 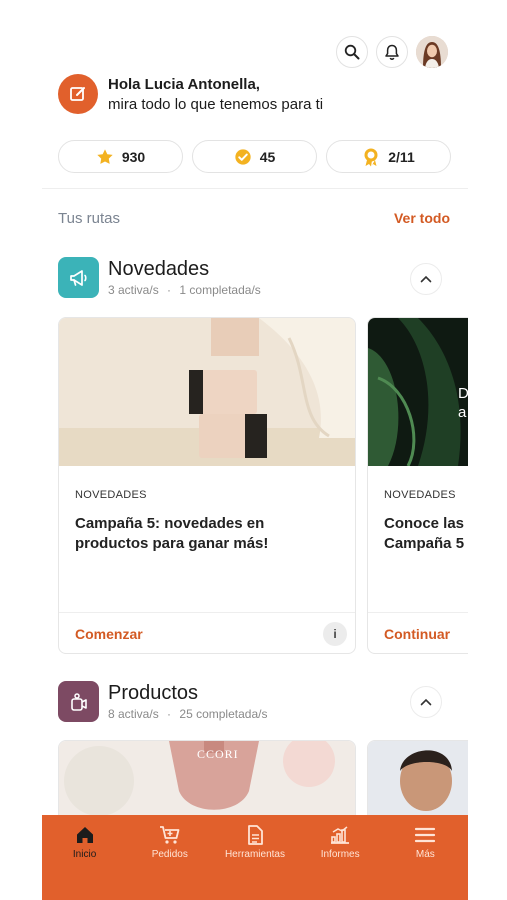 I want to click on check-badge-icon, so click(x=243, y=156).